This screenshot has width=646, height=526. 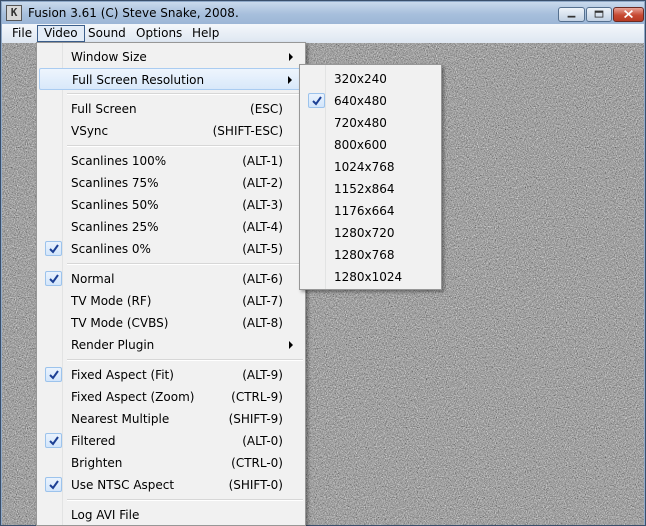 What do you see at coordinates (171, 345) in the screenshot?
I see `menu-item-render-plugin: Render Plugin` at bounding box center [171, 345].